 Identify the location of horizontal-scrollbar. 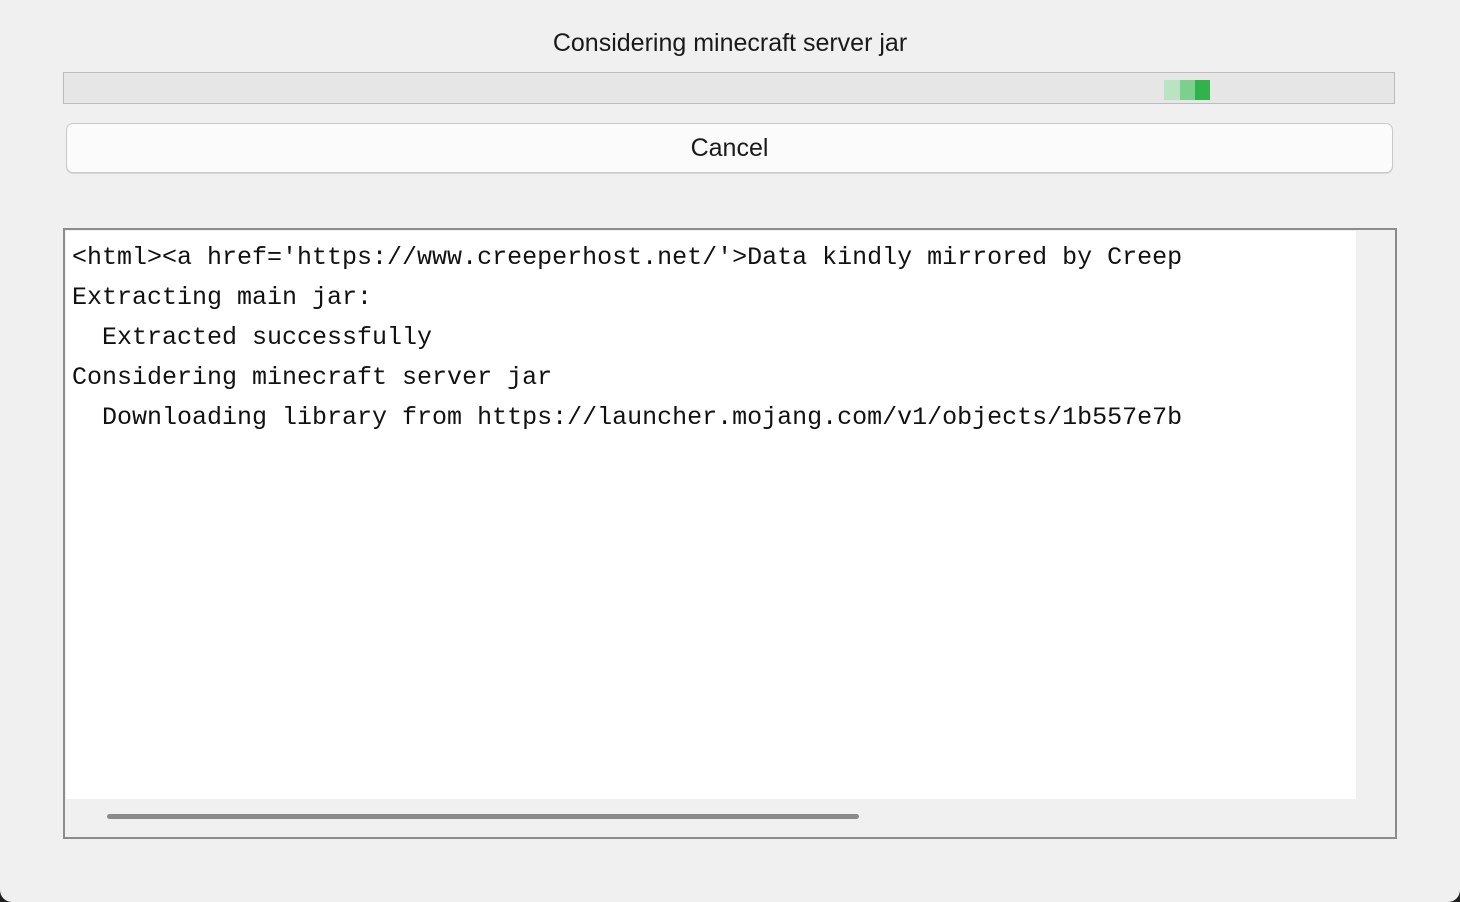
(713, 816).